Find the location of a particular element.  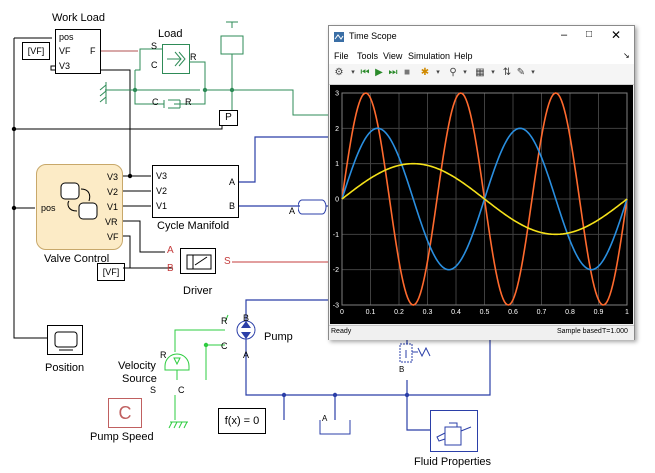

velocity-source-title-1: Velocity is located at coordinates (137, 366).